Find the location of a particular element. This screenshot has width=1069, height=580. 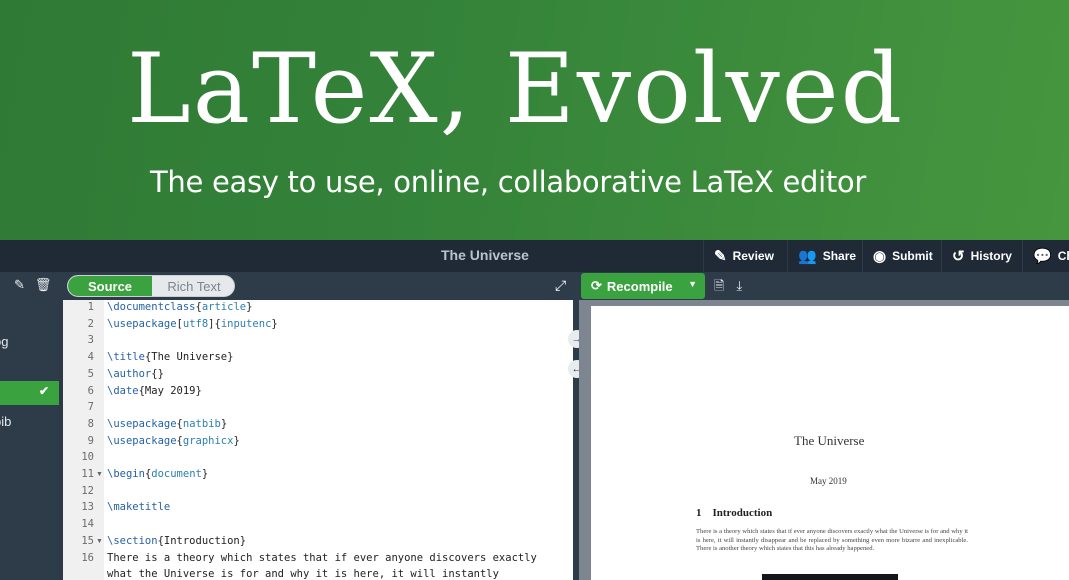

history-icon: ↺ is located at coordinates (958, 256).